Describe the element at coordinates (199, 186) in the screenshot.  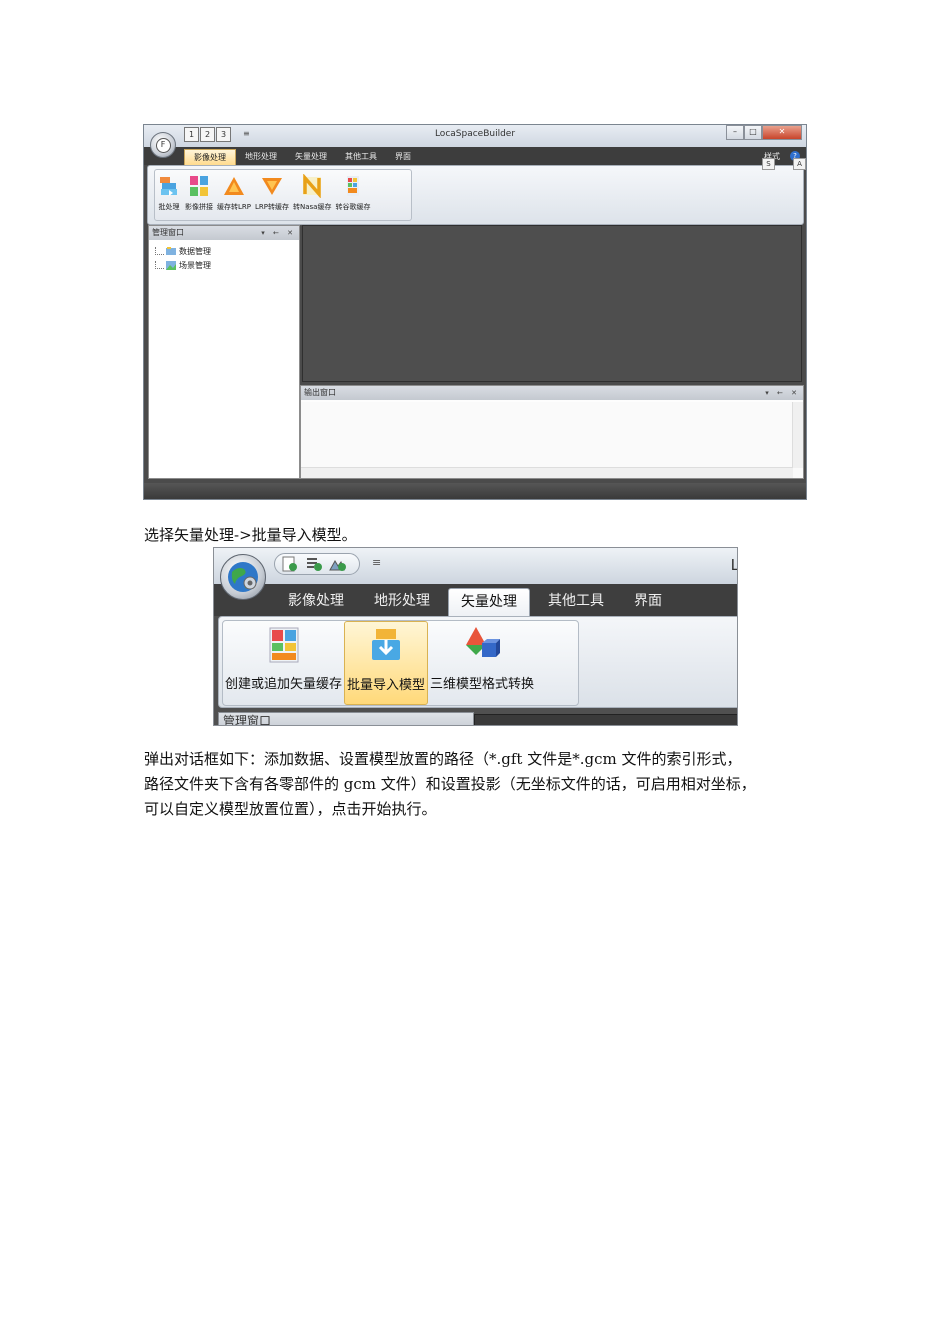
I see `mosaic-icon` at that location.